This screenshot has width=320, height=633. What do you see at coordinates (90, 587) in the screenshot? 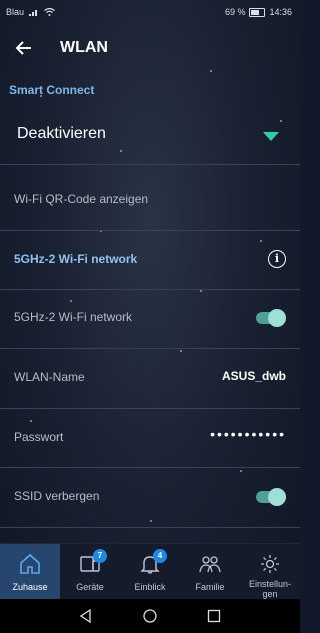
I see `tab-label: Geräte` at bounding box center [90, 587].